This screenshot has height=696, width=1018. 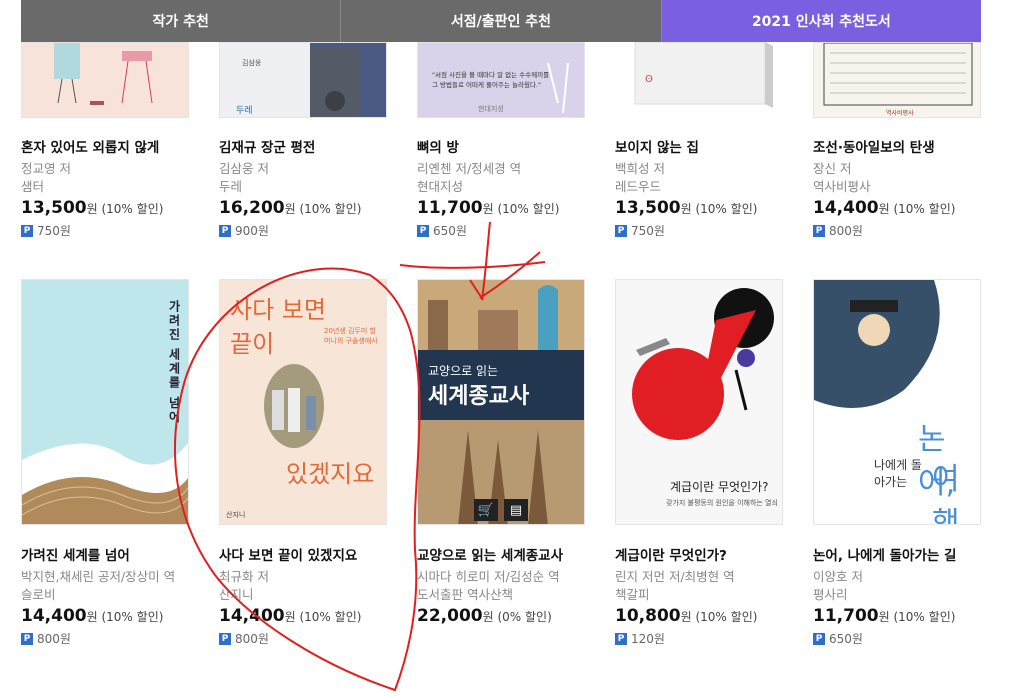 I want to click on book-title: 보이지 않는 집, so click(x=657, y=146).